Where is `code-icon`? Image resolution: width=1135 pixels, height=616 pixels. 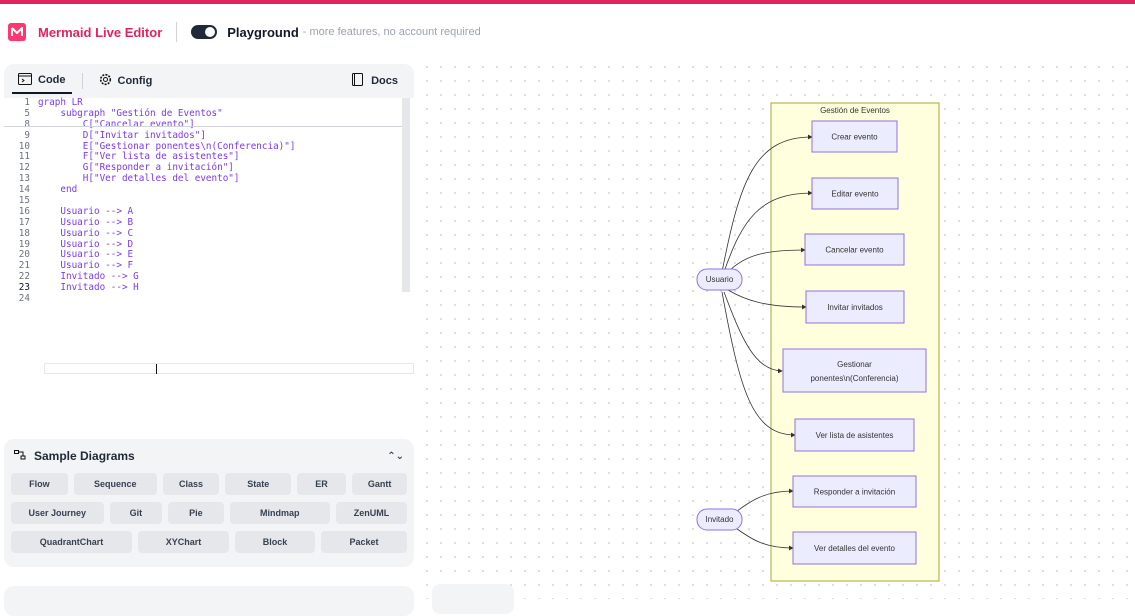
code-icon is located at coordinates (25, 80).